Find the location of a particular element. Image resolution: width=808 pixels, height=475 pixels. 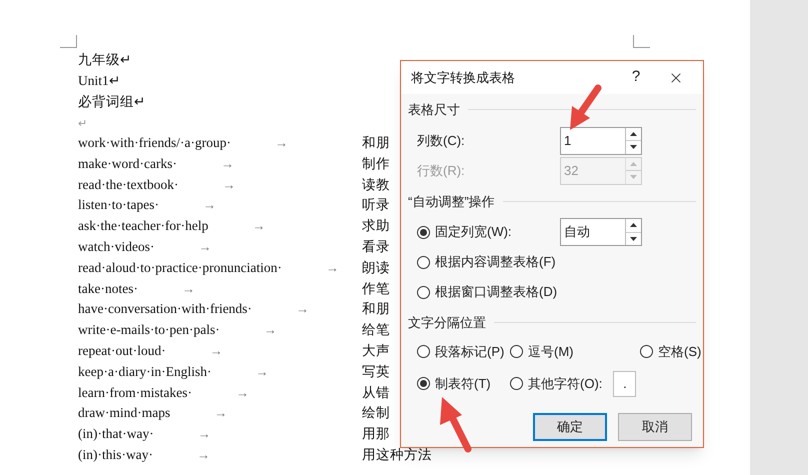

phrase-text: read·aloud·to·practice·pronunciation· is located at coordinates (180, 267).